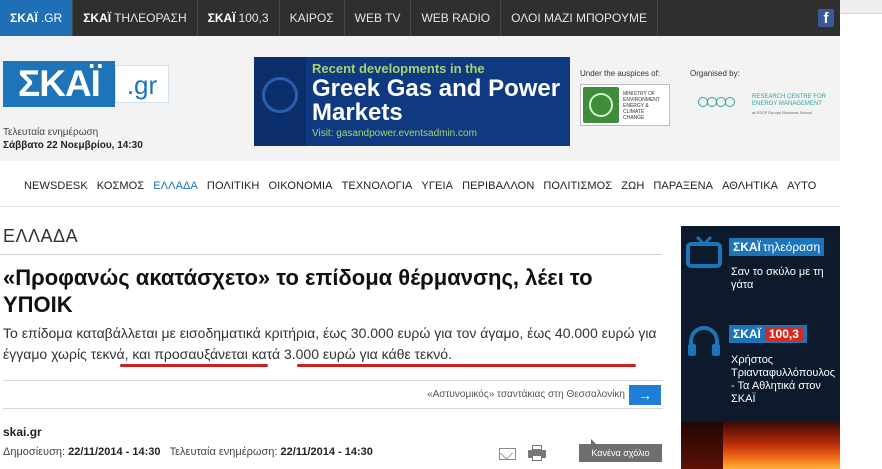  Describe the element at coordinates (175, 186) in the screenshot. I see `nav-ellada: ΕΛΛΑΔΑ` at that location.